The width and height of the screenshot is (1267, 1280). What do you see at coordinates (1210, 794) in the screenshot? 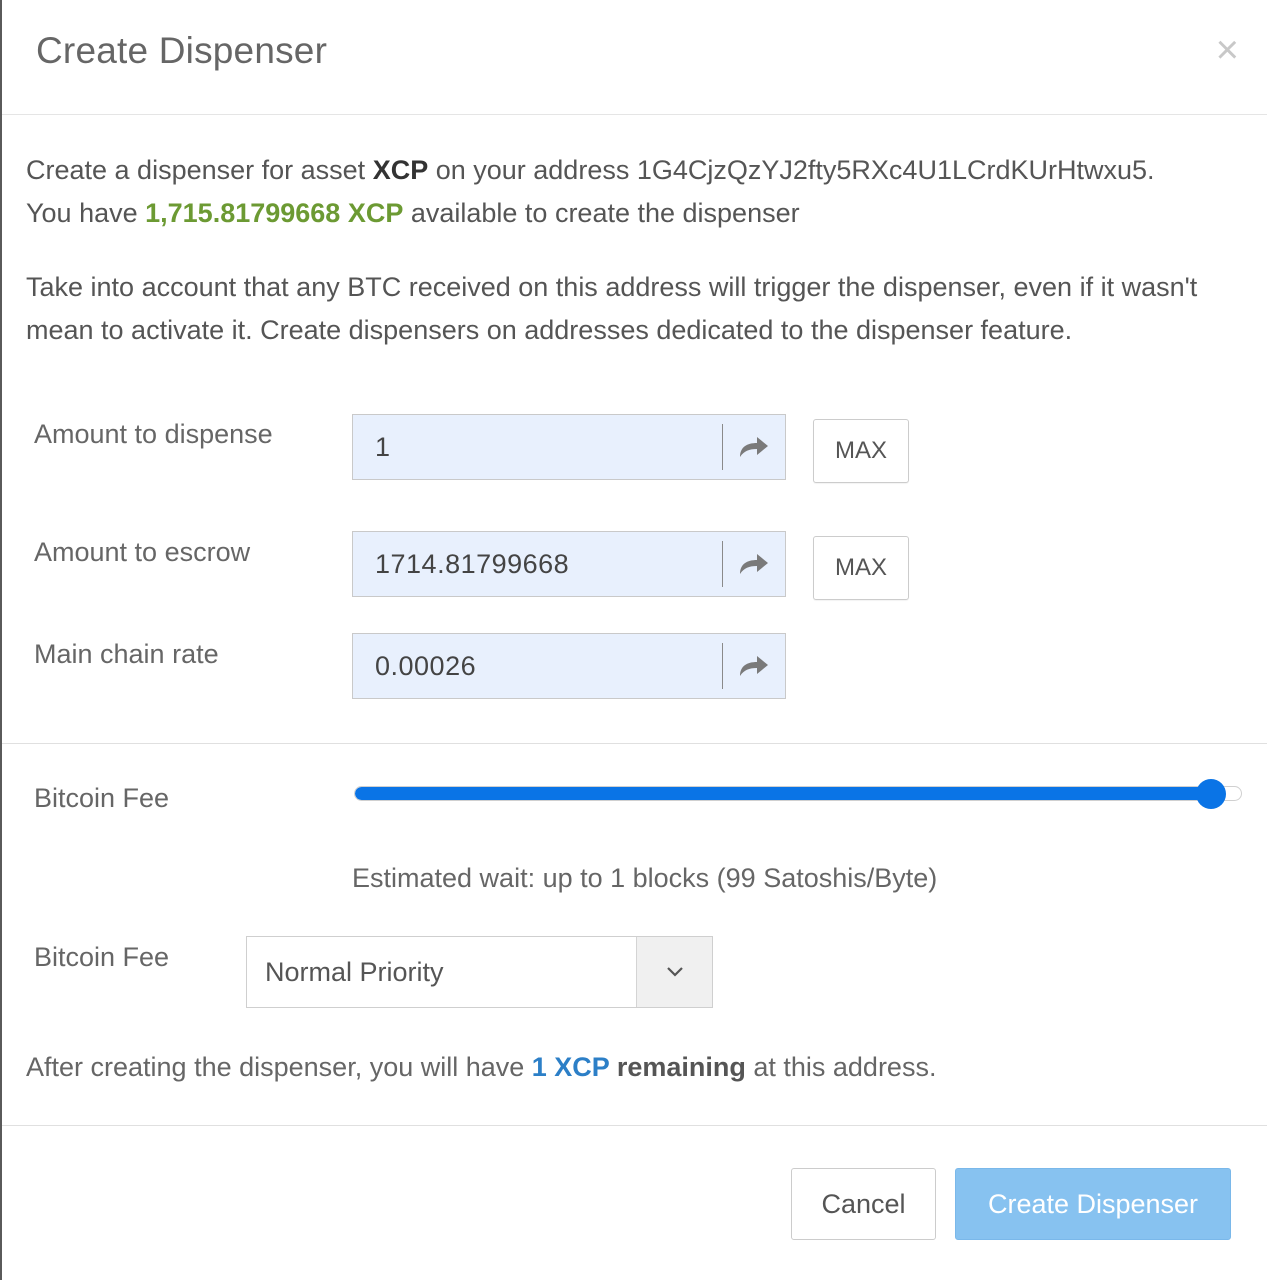
I see `bitcoin-fee-slider-thumb` at bounding box center [1210, 794].